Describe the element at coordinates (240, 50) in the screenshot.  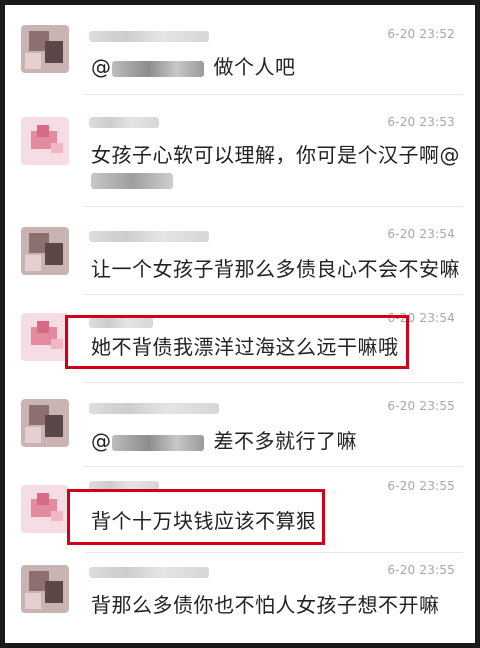
I see `comment-item: 6-20 23:52 @ 做个人吧` at that location.